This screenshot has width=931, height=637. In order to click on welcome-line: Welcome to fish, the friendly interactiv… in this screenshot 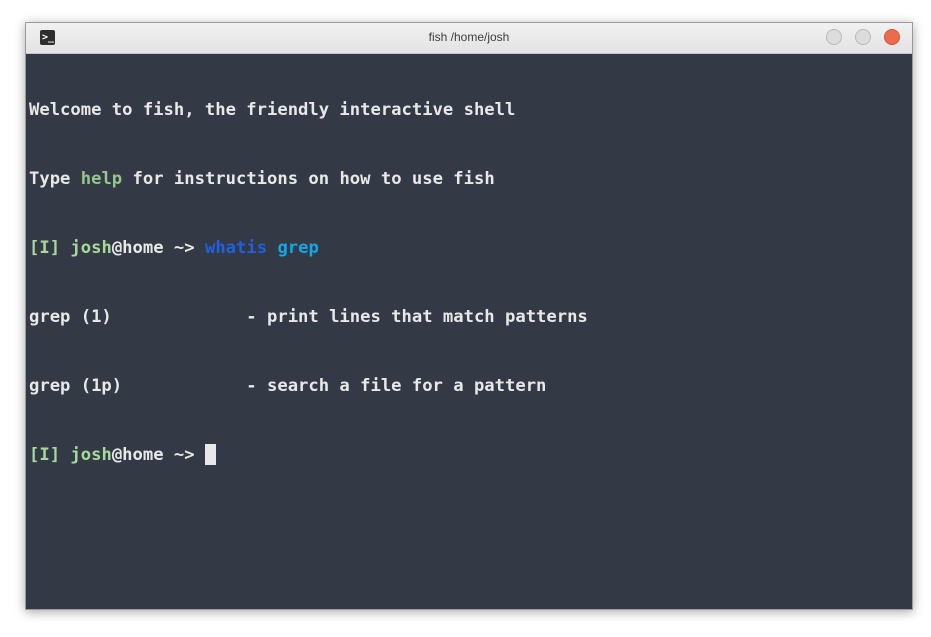, I will do `click(469, 110)`.